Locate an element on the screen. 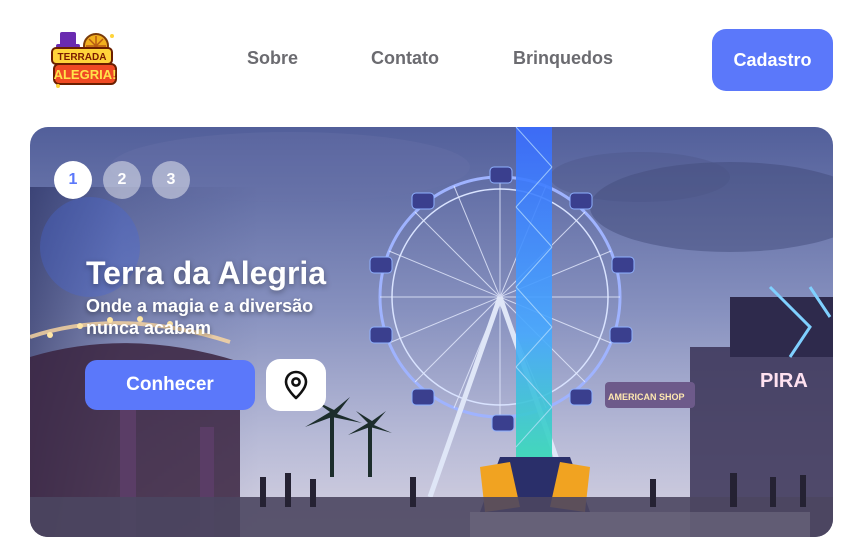 Image resolution: width=862 pixels, height=557 pixels. svg-text: TERRADA is located at coordinates (82, 57).